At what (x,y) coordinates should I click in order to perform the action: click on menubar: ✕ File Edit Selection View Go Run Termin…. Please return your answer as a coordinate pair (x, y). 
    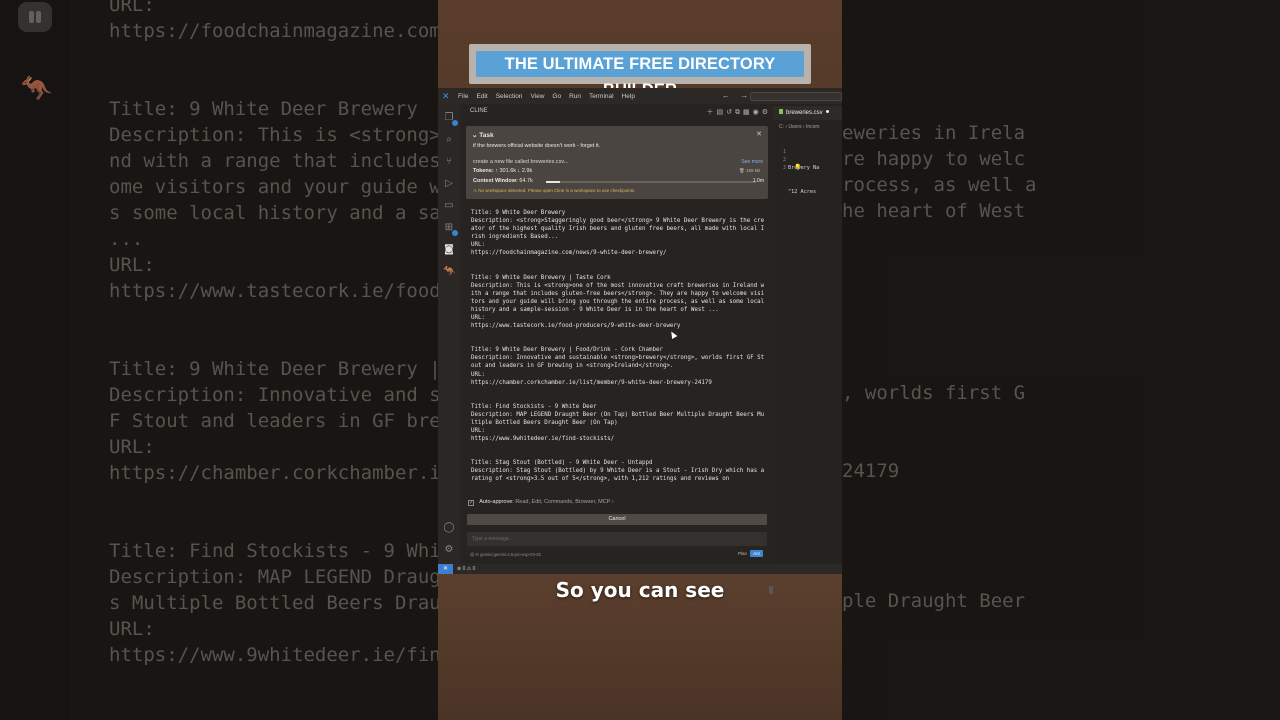
    Looking at the image, I should click on (640, 96).